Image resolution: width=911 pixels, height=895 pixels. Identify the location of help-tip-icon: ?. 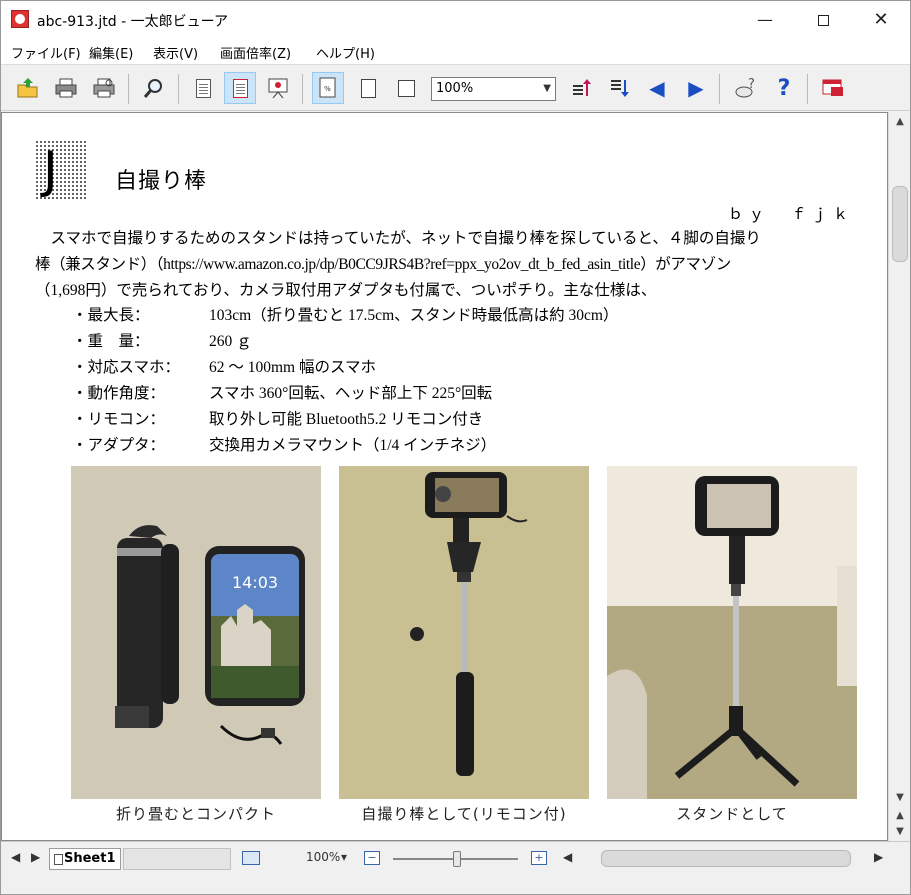
(745, 88).